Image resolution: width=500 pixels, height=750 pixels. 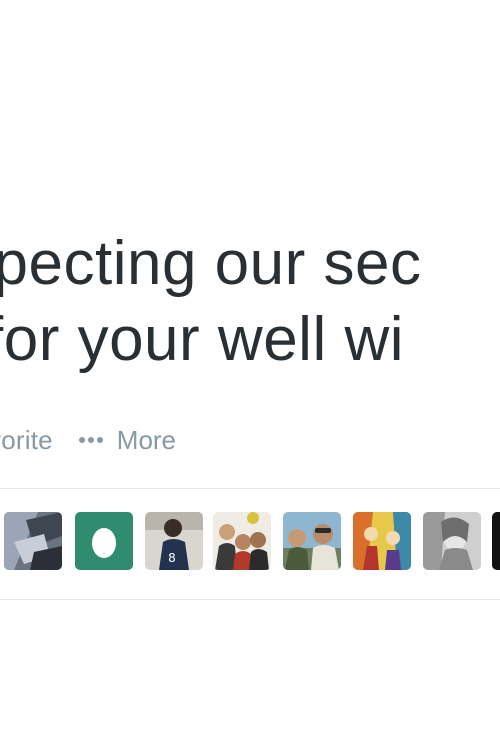 I want to click on avatar-user-4-image, so click(x=242, y=541).